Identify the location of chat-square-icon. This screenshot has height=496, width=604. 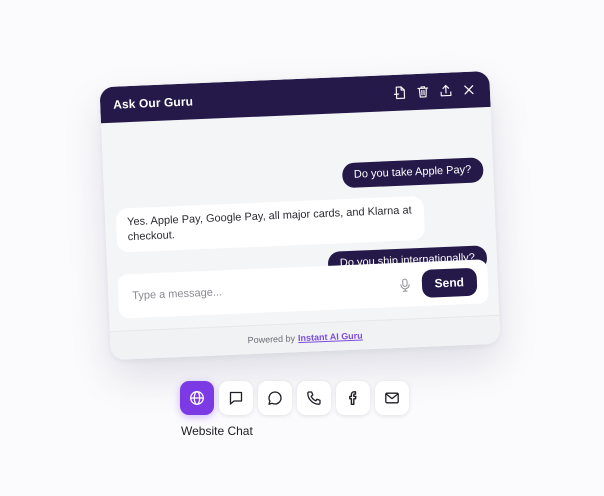
(236, 398).